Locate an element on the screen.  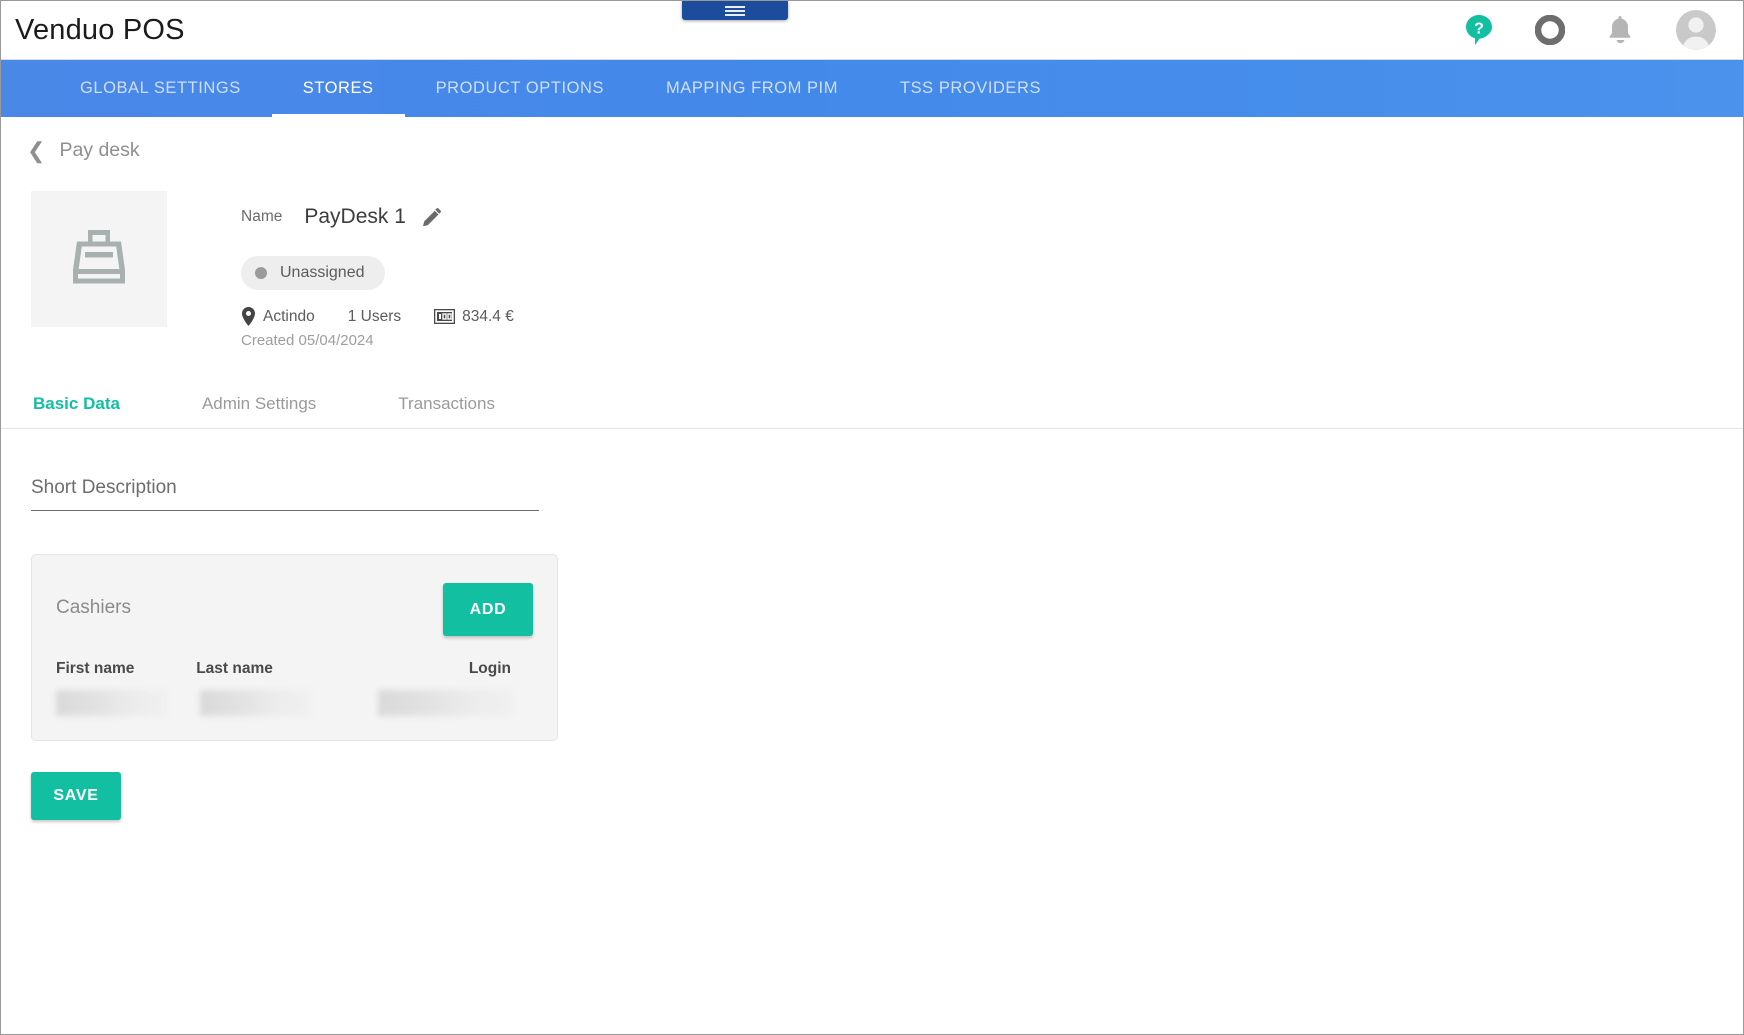
store-amount-label: 834.4 € is located at coordinates (488, 316).